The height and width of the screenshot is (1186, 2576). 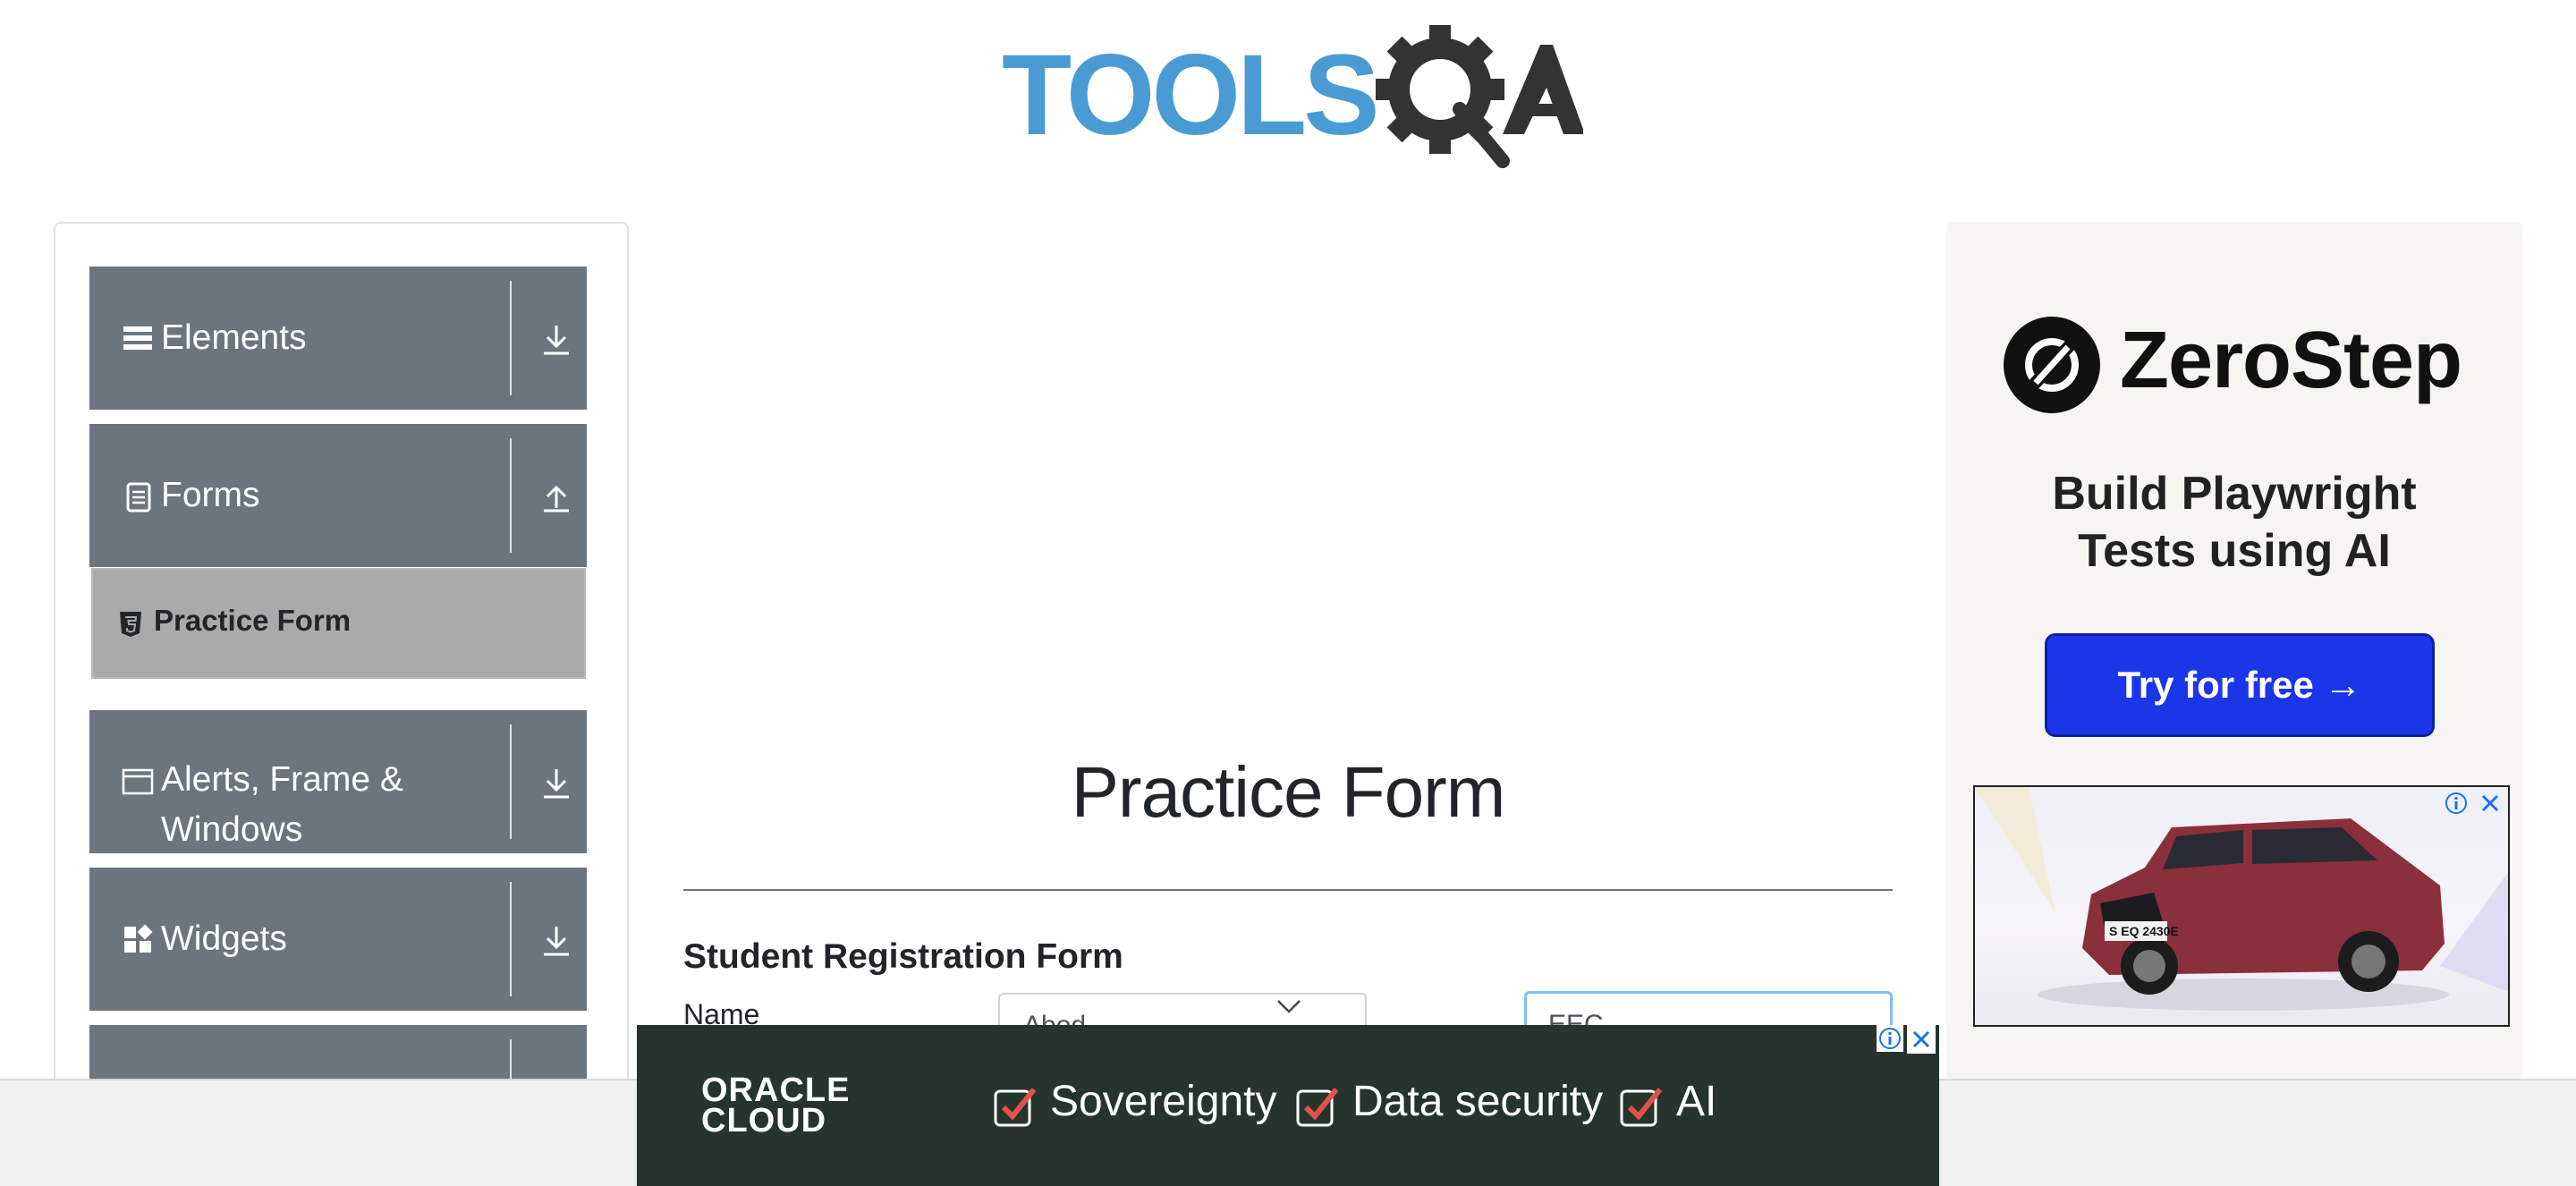 What do you see at coordinates (903, 956) in the screenshot?
I see `form-title: Student Registration Form` at bounding box center [903, 956].